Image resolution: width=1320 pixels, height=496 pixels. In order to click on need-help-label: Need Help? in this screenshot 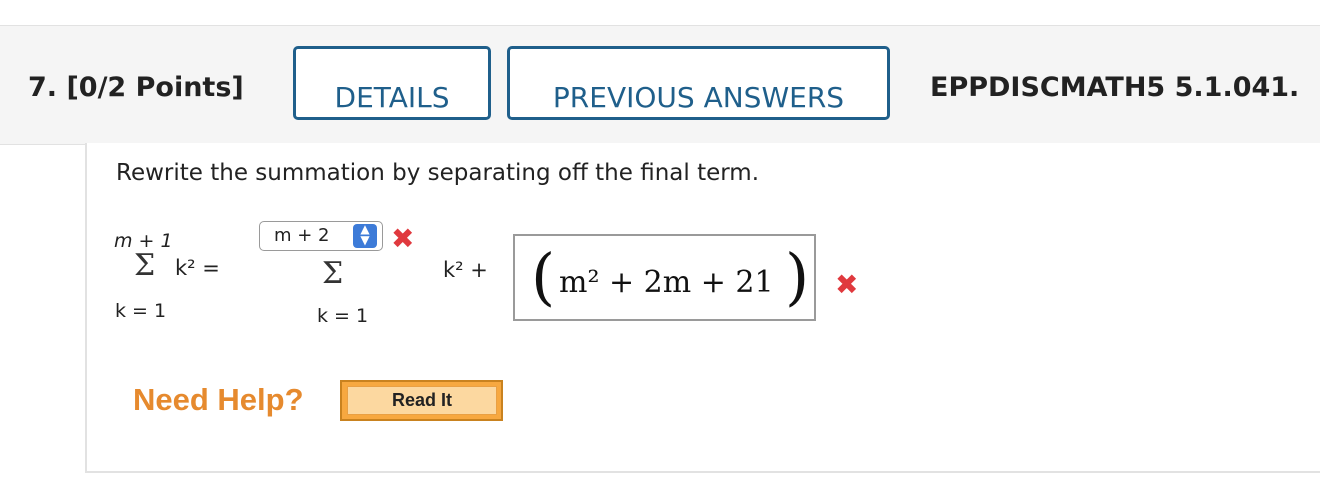, I will do `click(218, 399)`.